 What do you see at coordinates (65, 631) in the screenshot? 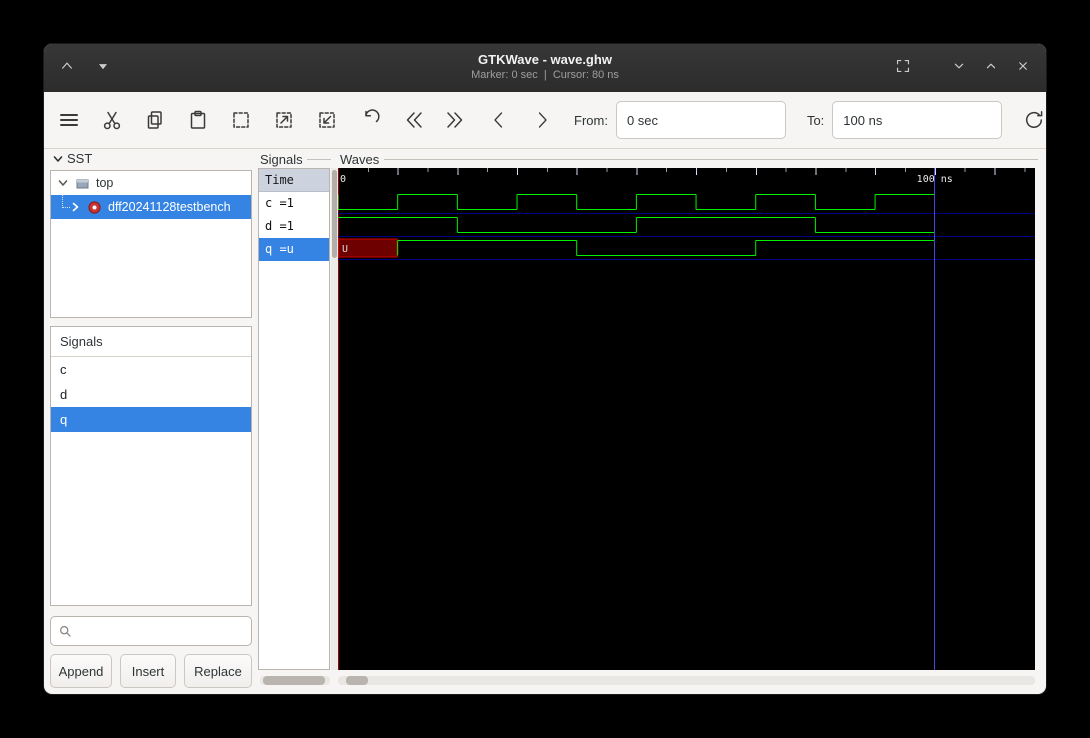
I see `search-icon` at bounding box center [65, 631].